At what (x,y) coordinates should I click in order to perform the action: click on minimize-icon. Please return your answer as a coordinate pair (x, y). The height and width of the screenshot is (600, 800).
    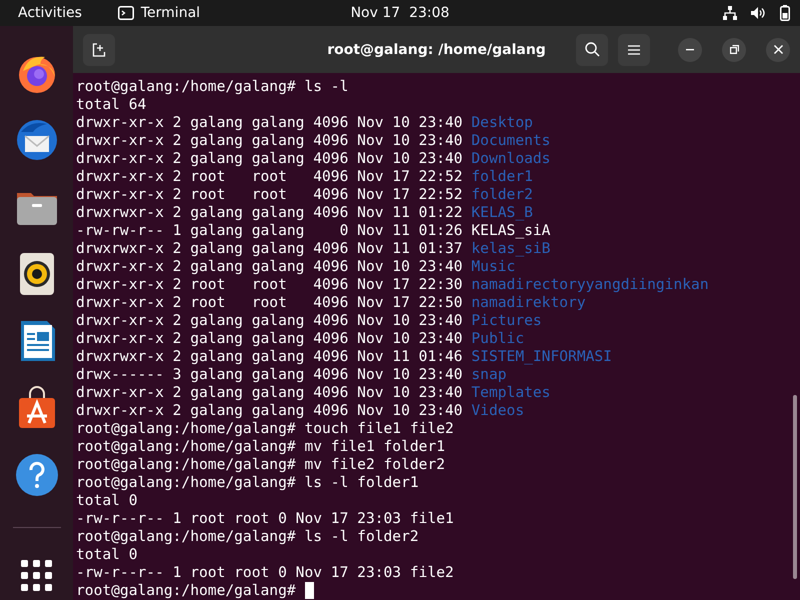
    Looking at the image, I should click on (690, 49).